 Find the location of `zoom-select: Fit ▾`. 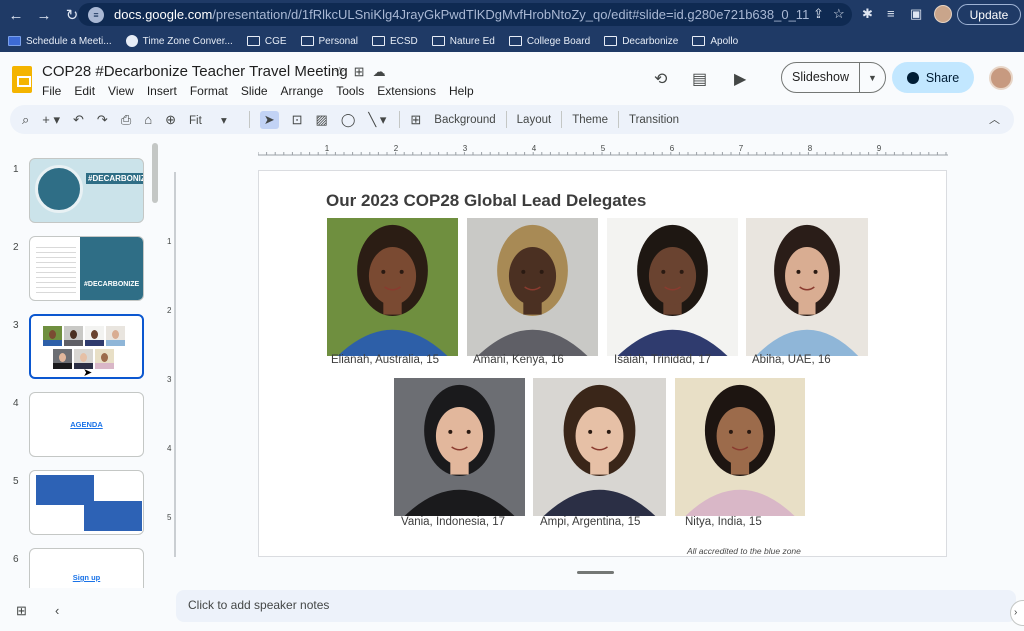

zoom-select: Fit ▾ is located at coordinates (208, 120).